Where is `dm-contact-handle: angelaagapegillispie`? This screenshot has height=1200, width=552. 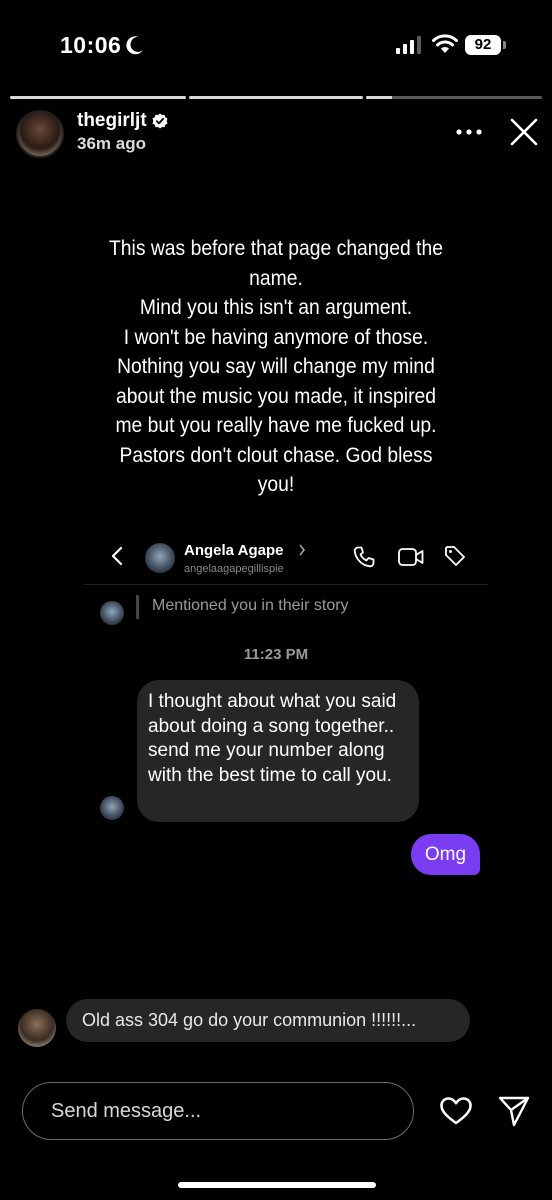
dm-contact-handle: angelaagapegillispie is located at coordinates (234, 569).